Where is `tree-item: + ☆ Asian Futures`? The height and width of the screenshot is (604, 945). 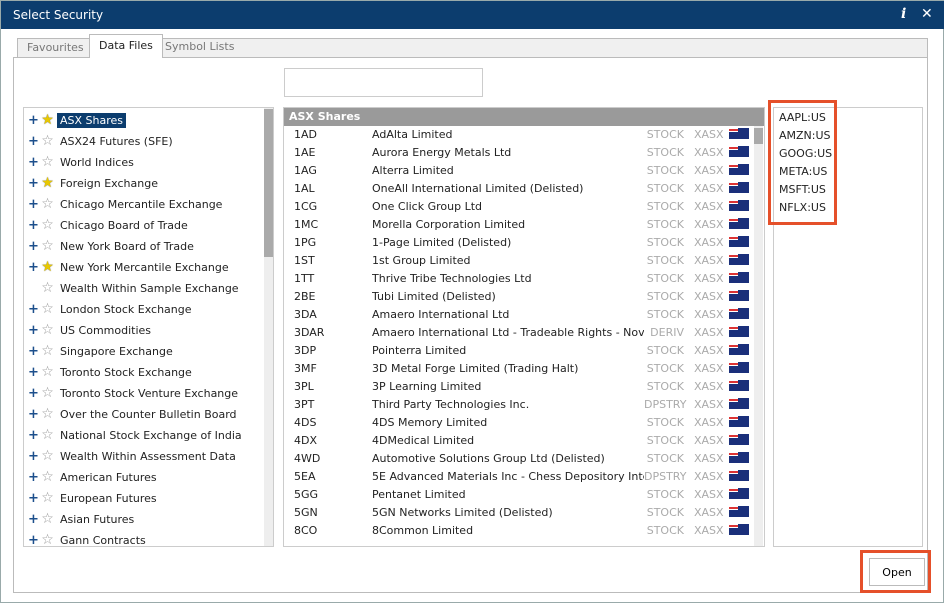
tree-item: + ☆ Asian Futures is located at coordinates (82, 519).